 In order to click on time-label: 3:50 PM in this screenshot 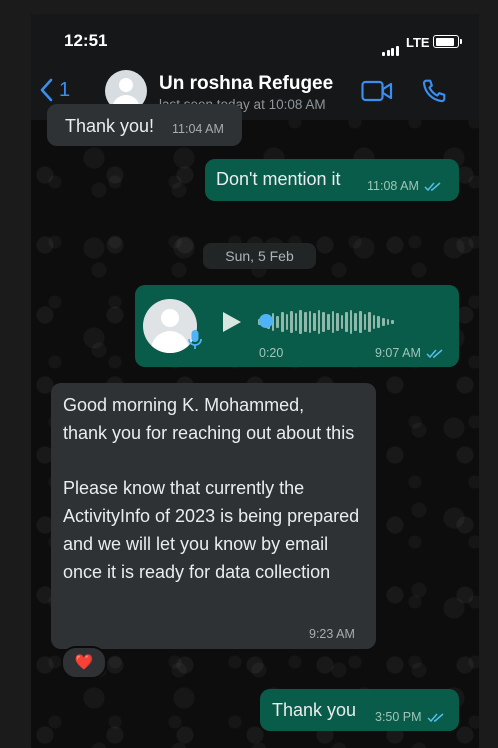, I will do `click(398, 717)`.